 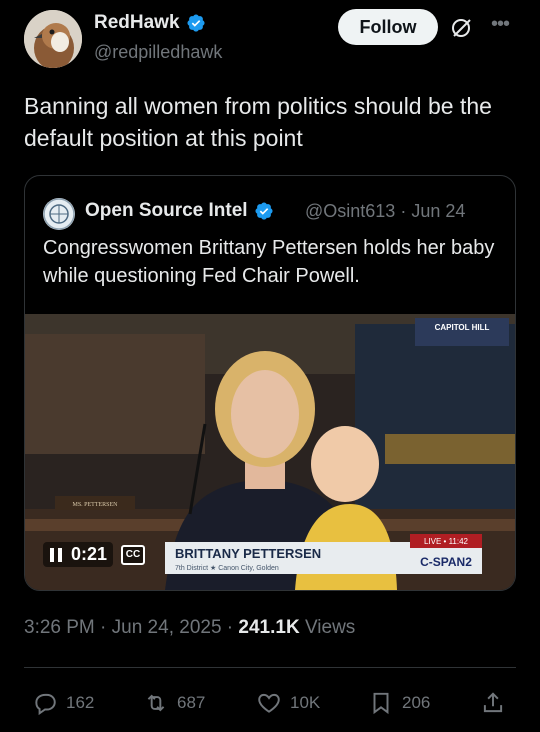 What do you see at coordinates (446, 562) in the screenshot?
I see `network-label: C-SPAN2` at bounding box center [446, 562].